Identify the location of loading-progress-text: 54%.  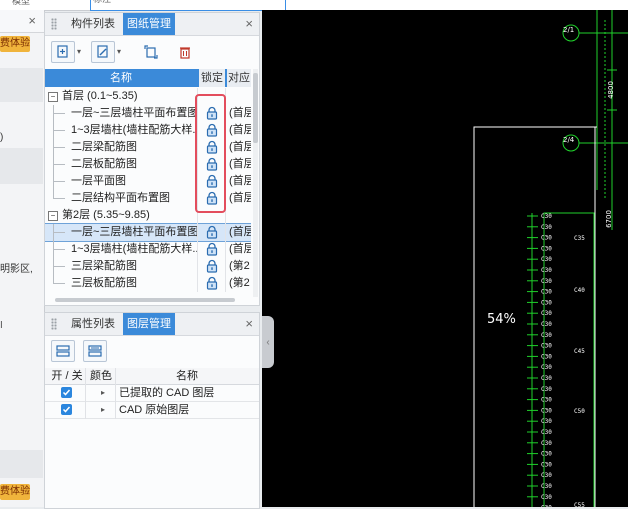
(501, 319).